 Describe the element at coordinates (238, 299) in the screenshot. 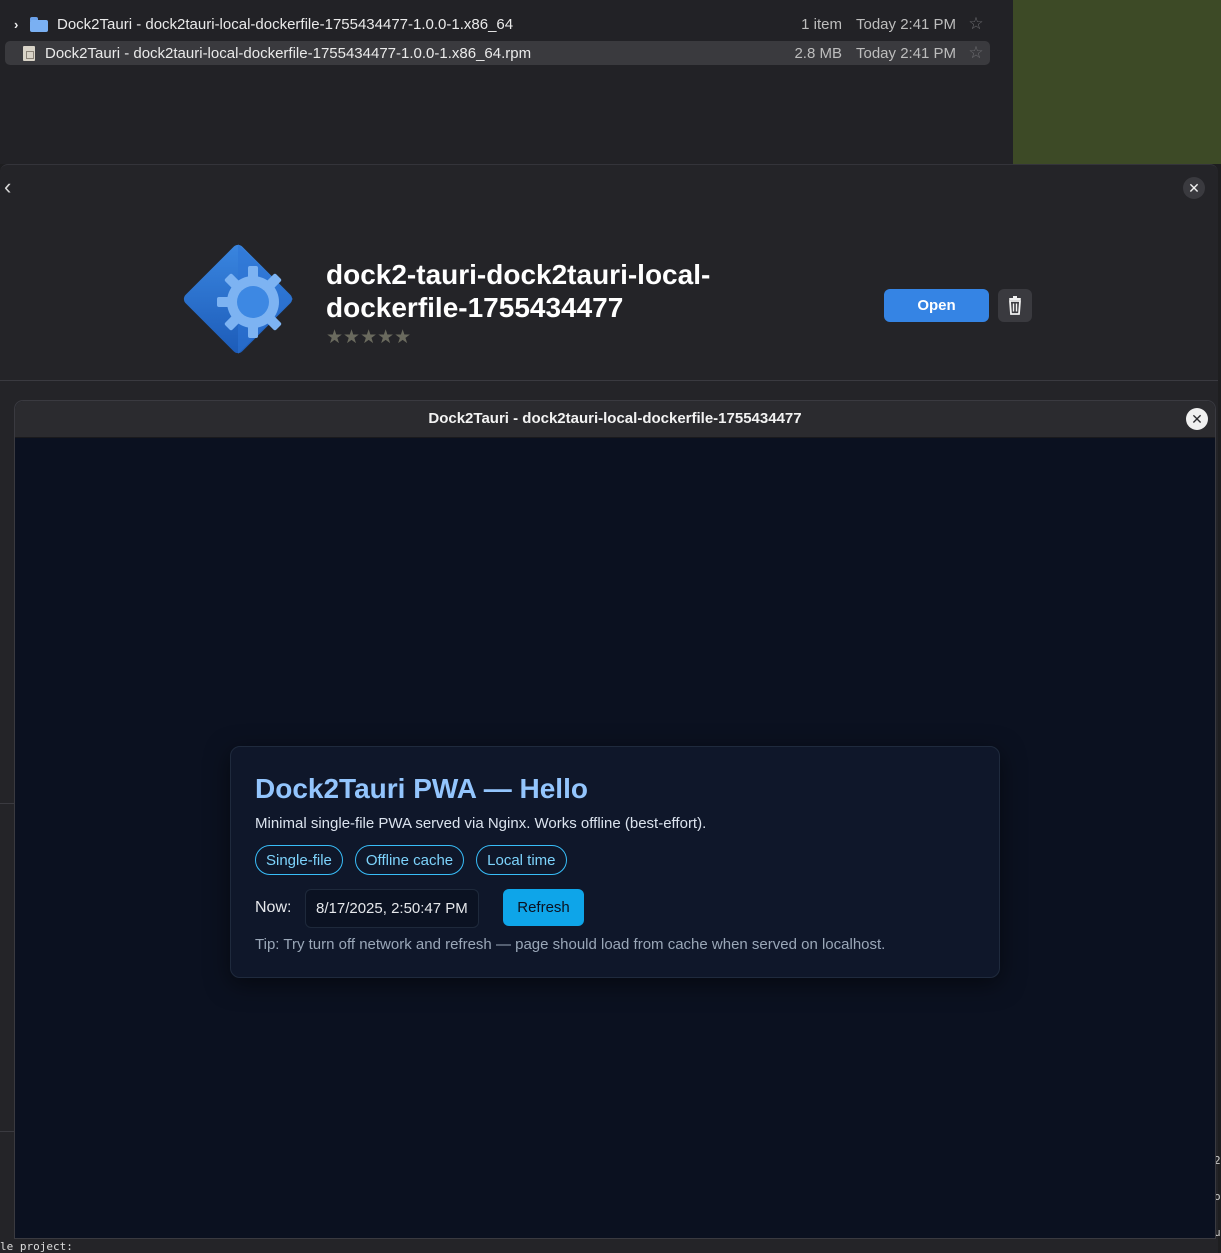

I see `app-gear-icon` at that location.